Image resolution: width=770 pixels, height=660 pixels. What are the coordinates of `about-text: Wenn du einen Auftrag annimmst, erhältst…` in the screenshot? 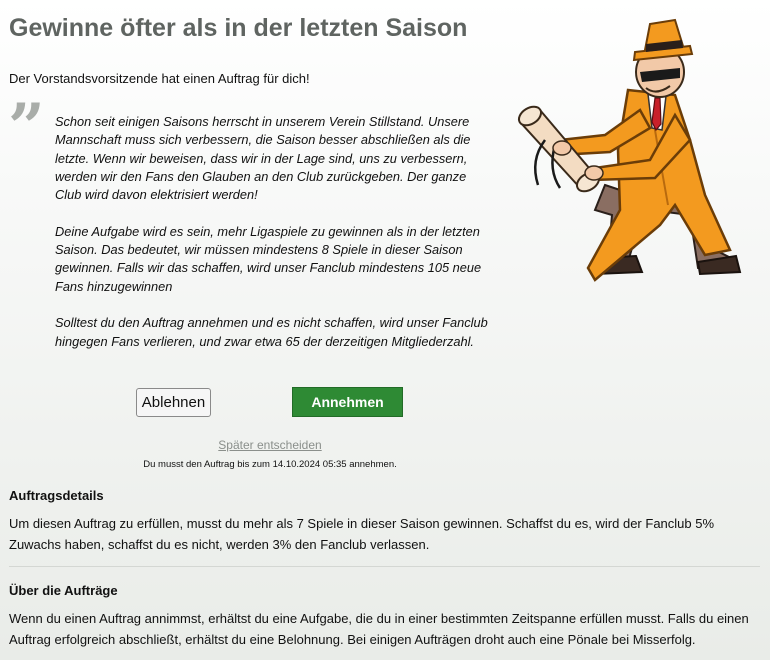 It's located at (379, 629).